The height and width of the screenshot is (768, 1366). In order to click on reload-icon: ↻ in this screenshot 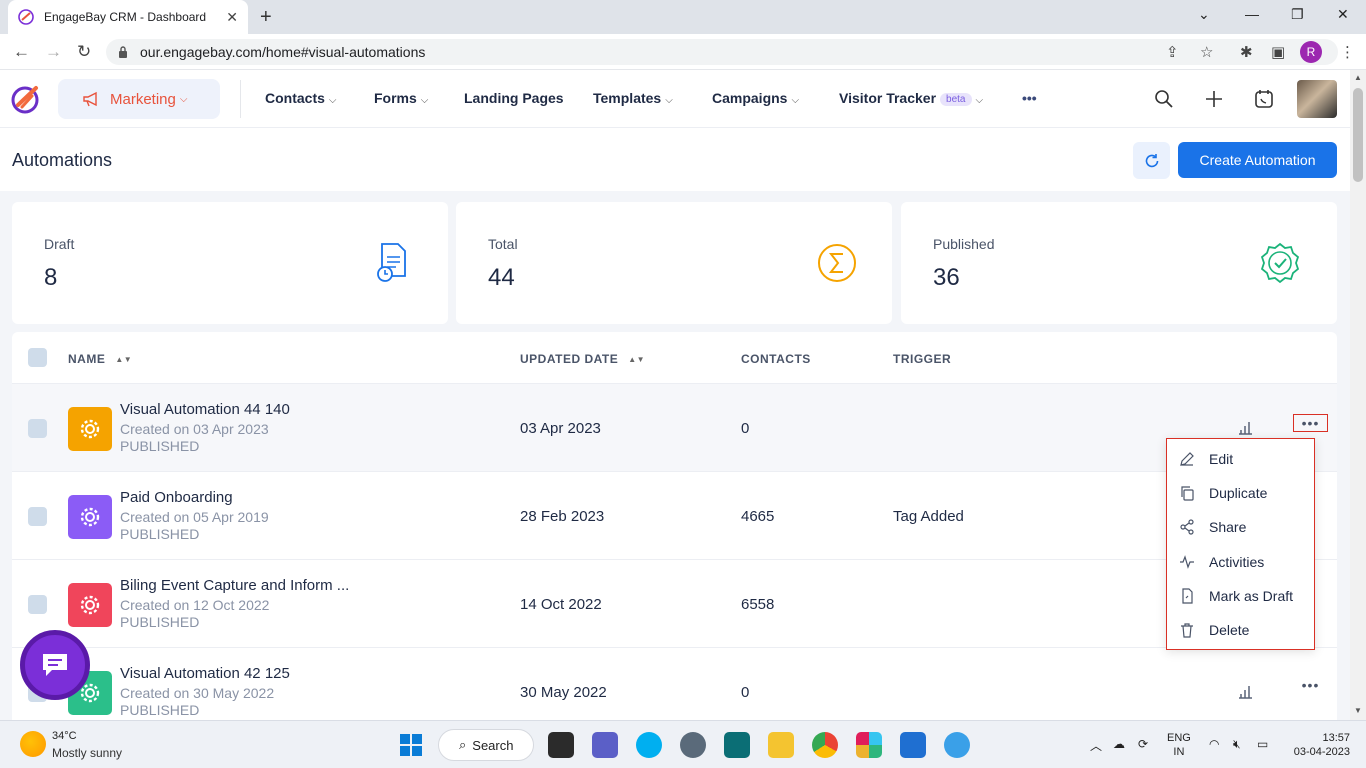, I will do `click(84, 52)`.